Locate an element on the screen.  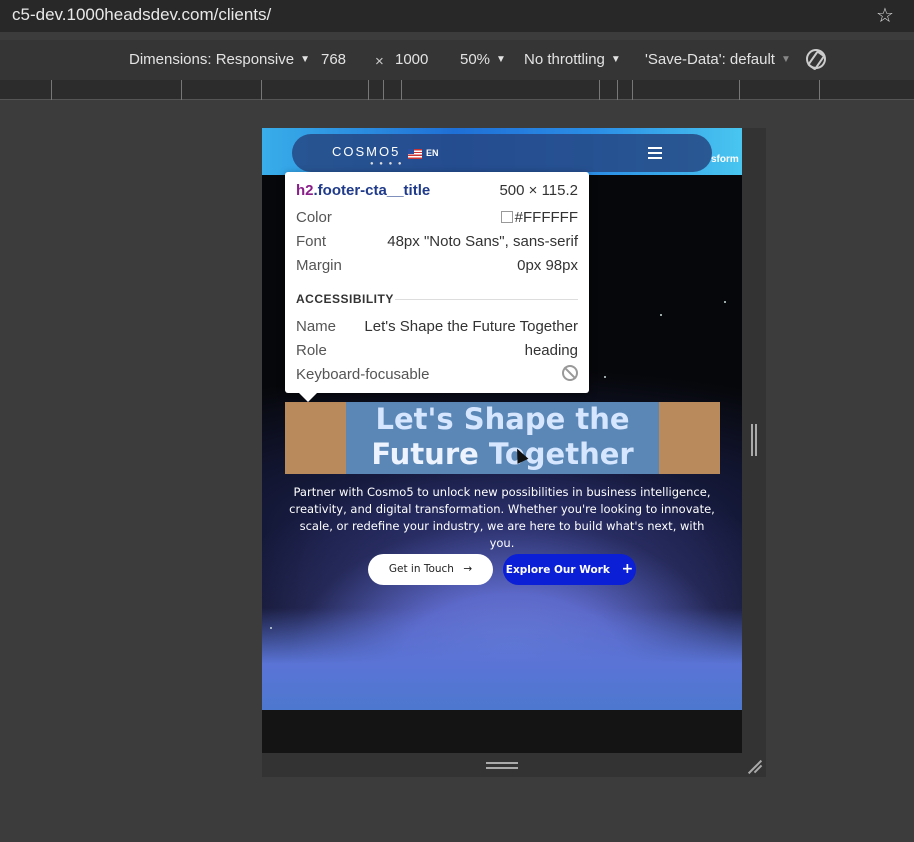
role-label: Role is located at coordinates (311, 350).